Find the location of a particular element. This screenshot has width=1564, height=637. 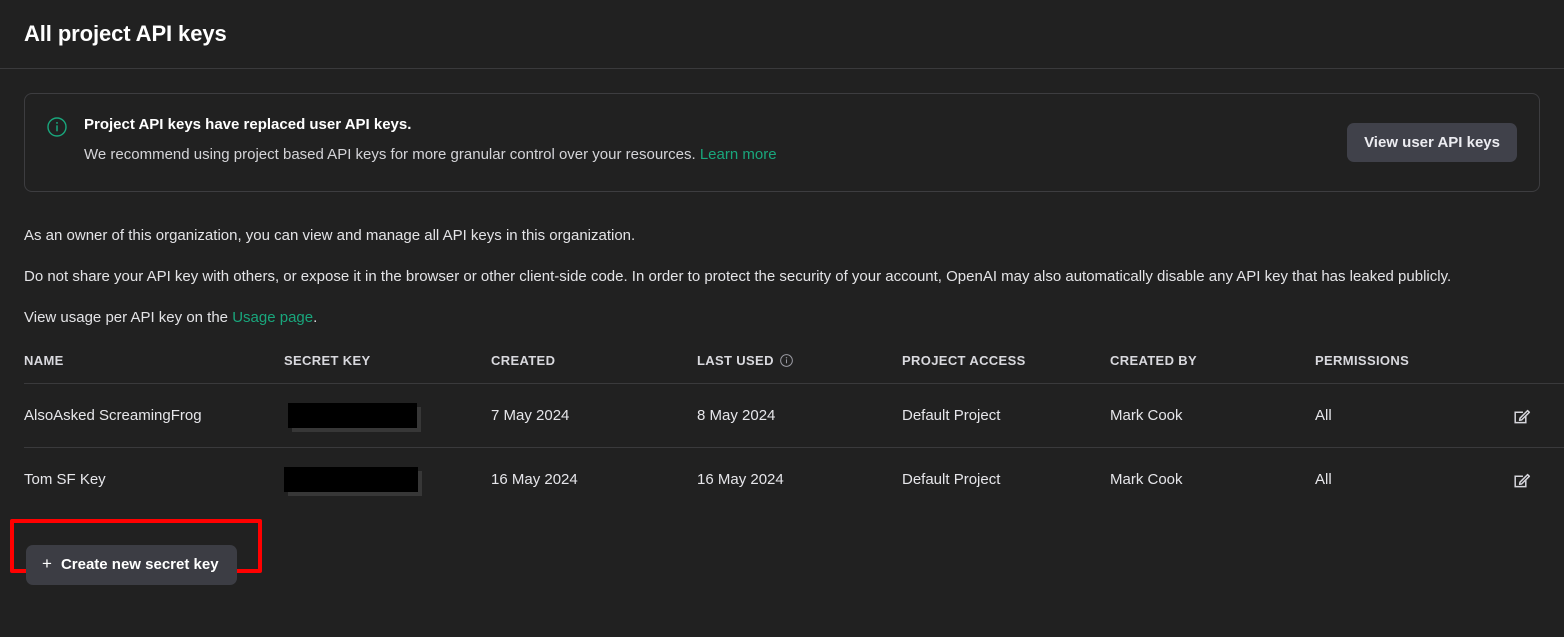

column-header-created-label: CREATED is located at coordinates (523, 360).